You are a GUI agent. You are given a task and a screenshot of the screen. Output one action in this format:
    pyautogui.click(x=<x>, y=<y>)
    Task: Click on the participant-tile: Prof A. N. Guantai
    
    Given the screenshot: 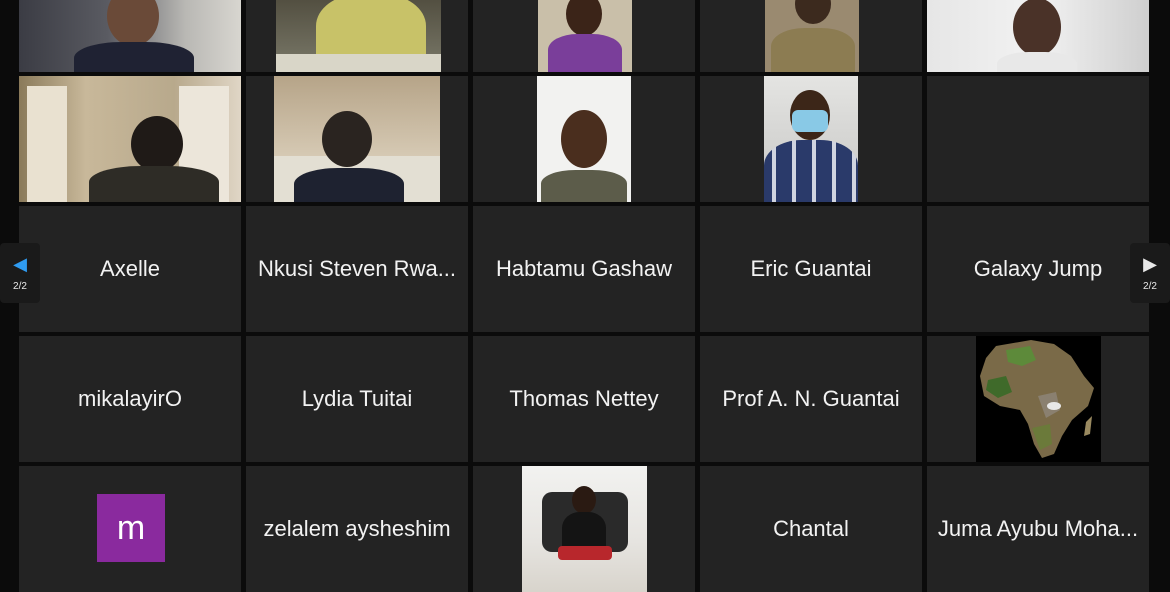 What is the action you would take?
    pyautogui.click(x=811, y=399)
    